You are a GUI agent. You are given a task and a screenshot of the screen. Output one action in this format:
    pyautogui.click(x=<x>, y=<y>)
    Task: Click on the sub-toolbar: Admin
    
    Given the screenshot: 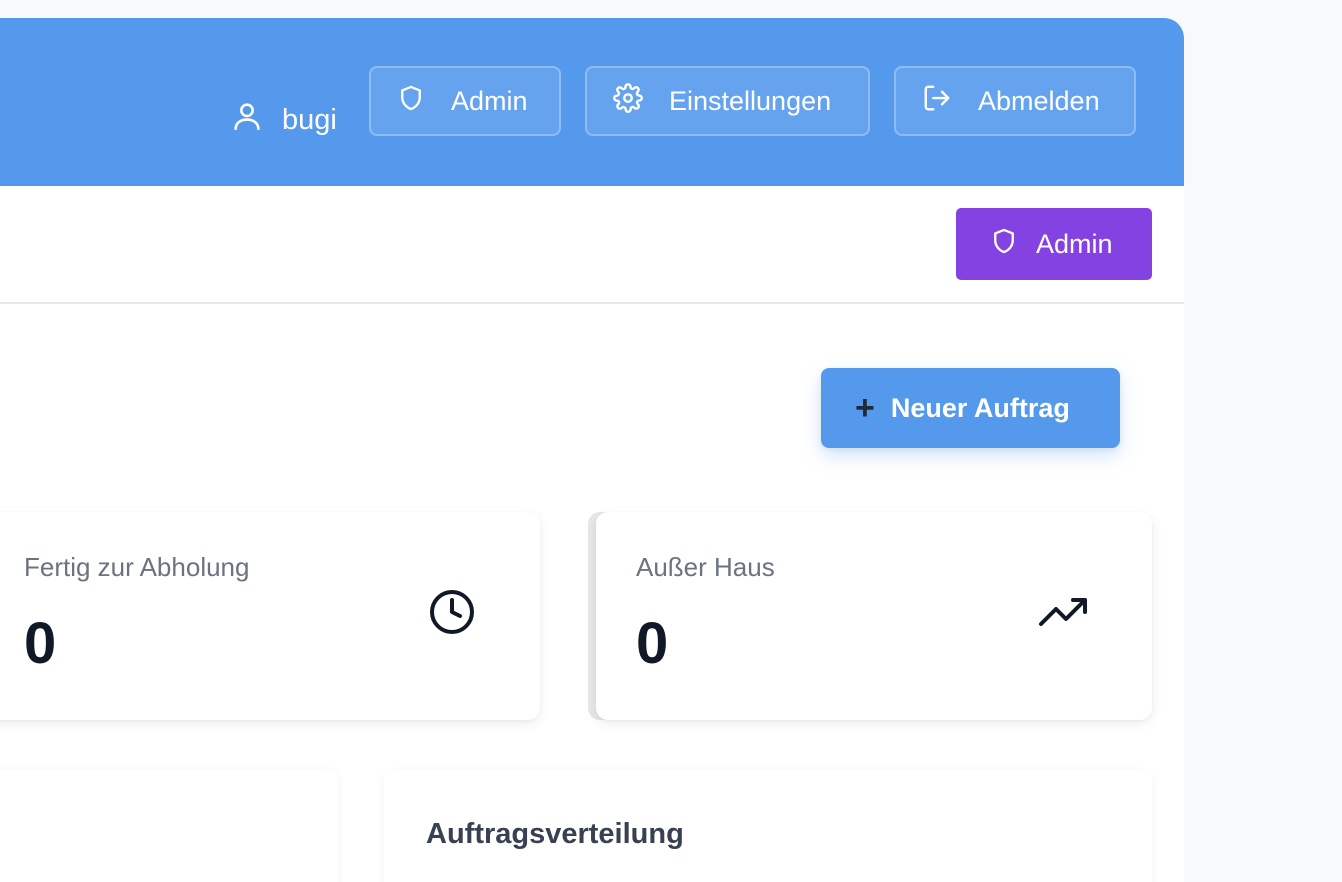 What is the action you would take?
    pyautogui.click(x=592, y=245)
    